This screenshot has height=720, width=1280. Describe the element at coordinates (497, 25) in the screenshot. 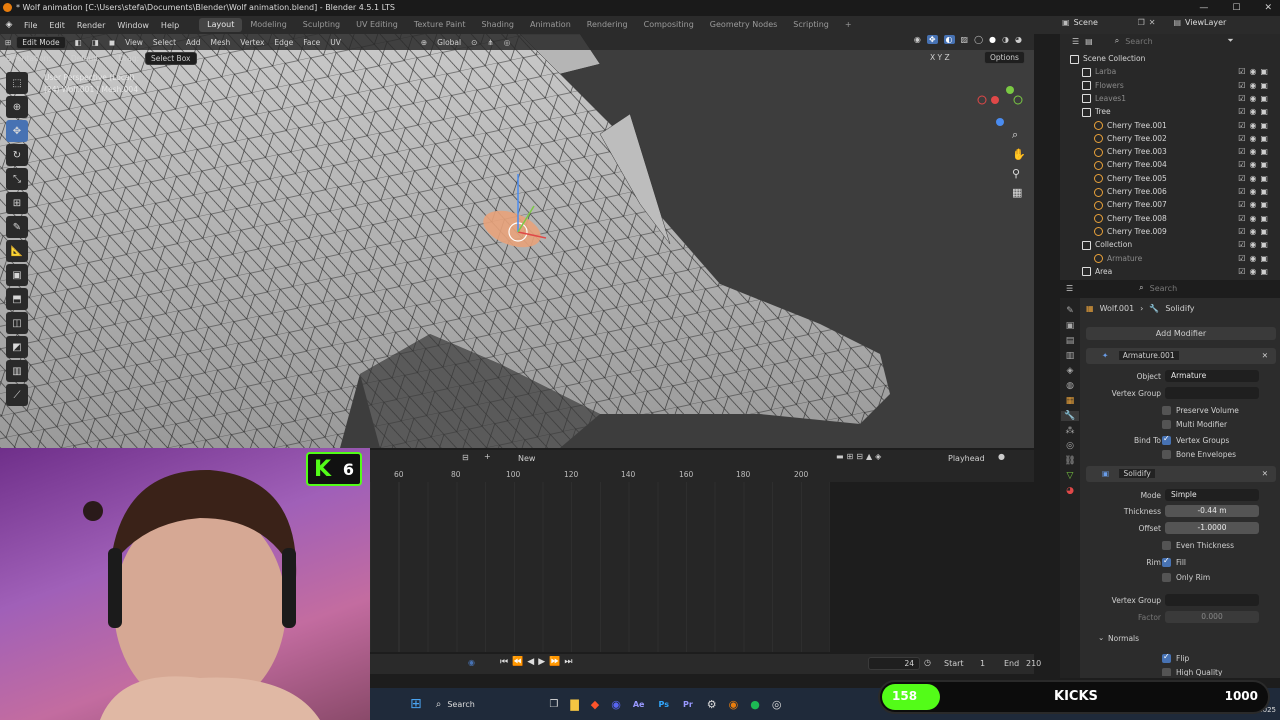

I see `tab-shading: Shading` at that location.